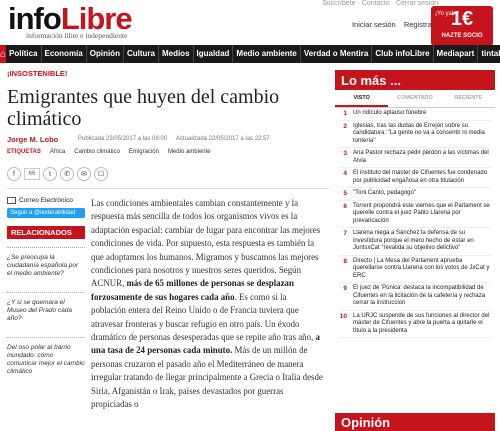  I want to click on tab-visto: VISTO, so click(362, 99).